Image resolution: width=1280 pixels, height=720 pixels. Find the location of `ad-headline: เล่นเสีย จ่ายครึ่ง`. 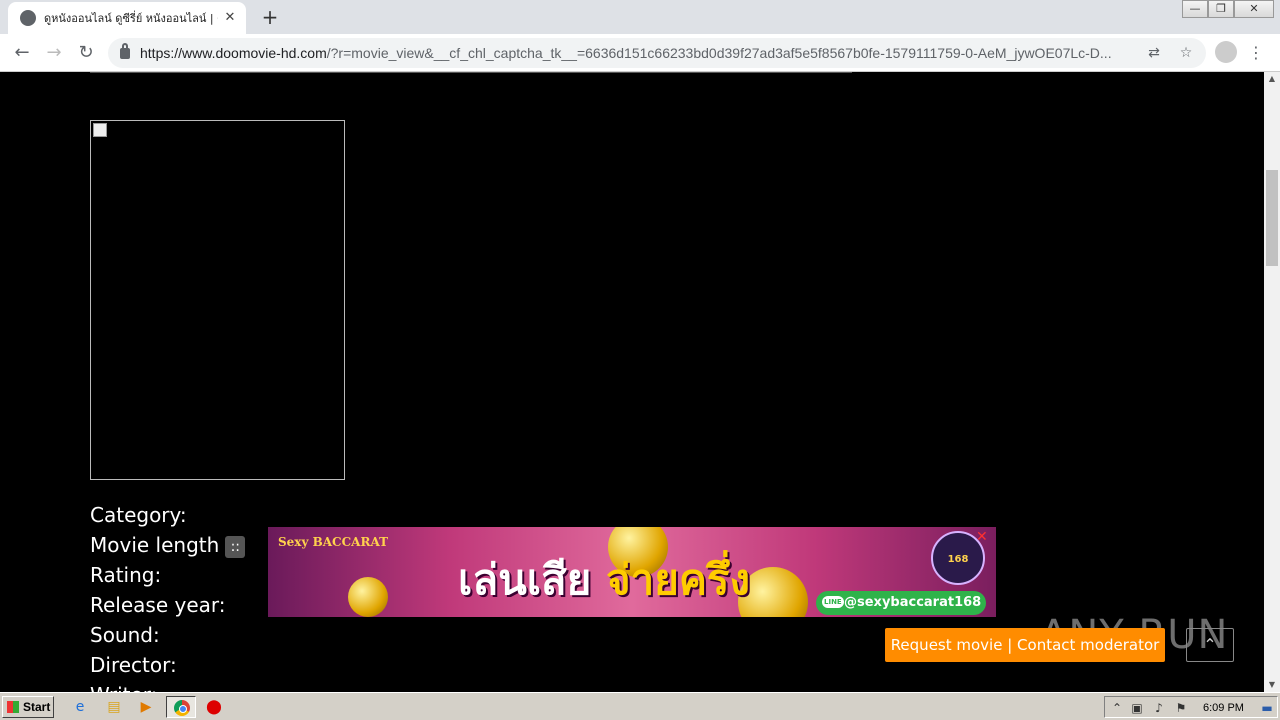

ad-headline: เล่นเสีย จ่ายครึ่ง is located at coordinates (604, 579).